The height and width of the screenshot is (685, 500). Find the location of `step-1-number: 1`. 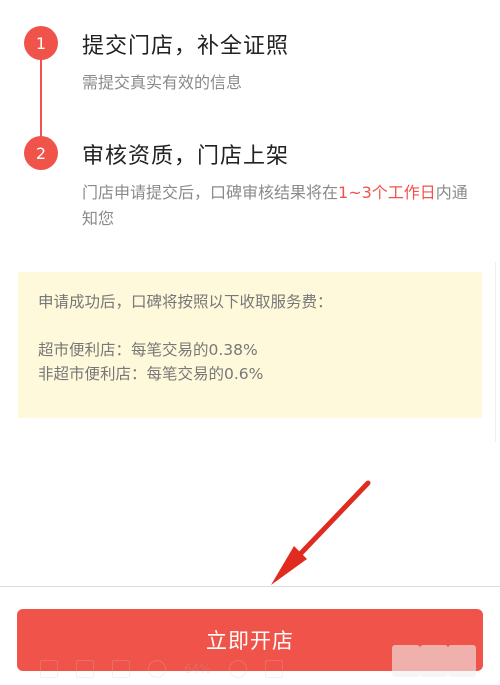

step-1-number: 1 is located at coordinates (41, 43).